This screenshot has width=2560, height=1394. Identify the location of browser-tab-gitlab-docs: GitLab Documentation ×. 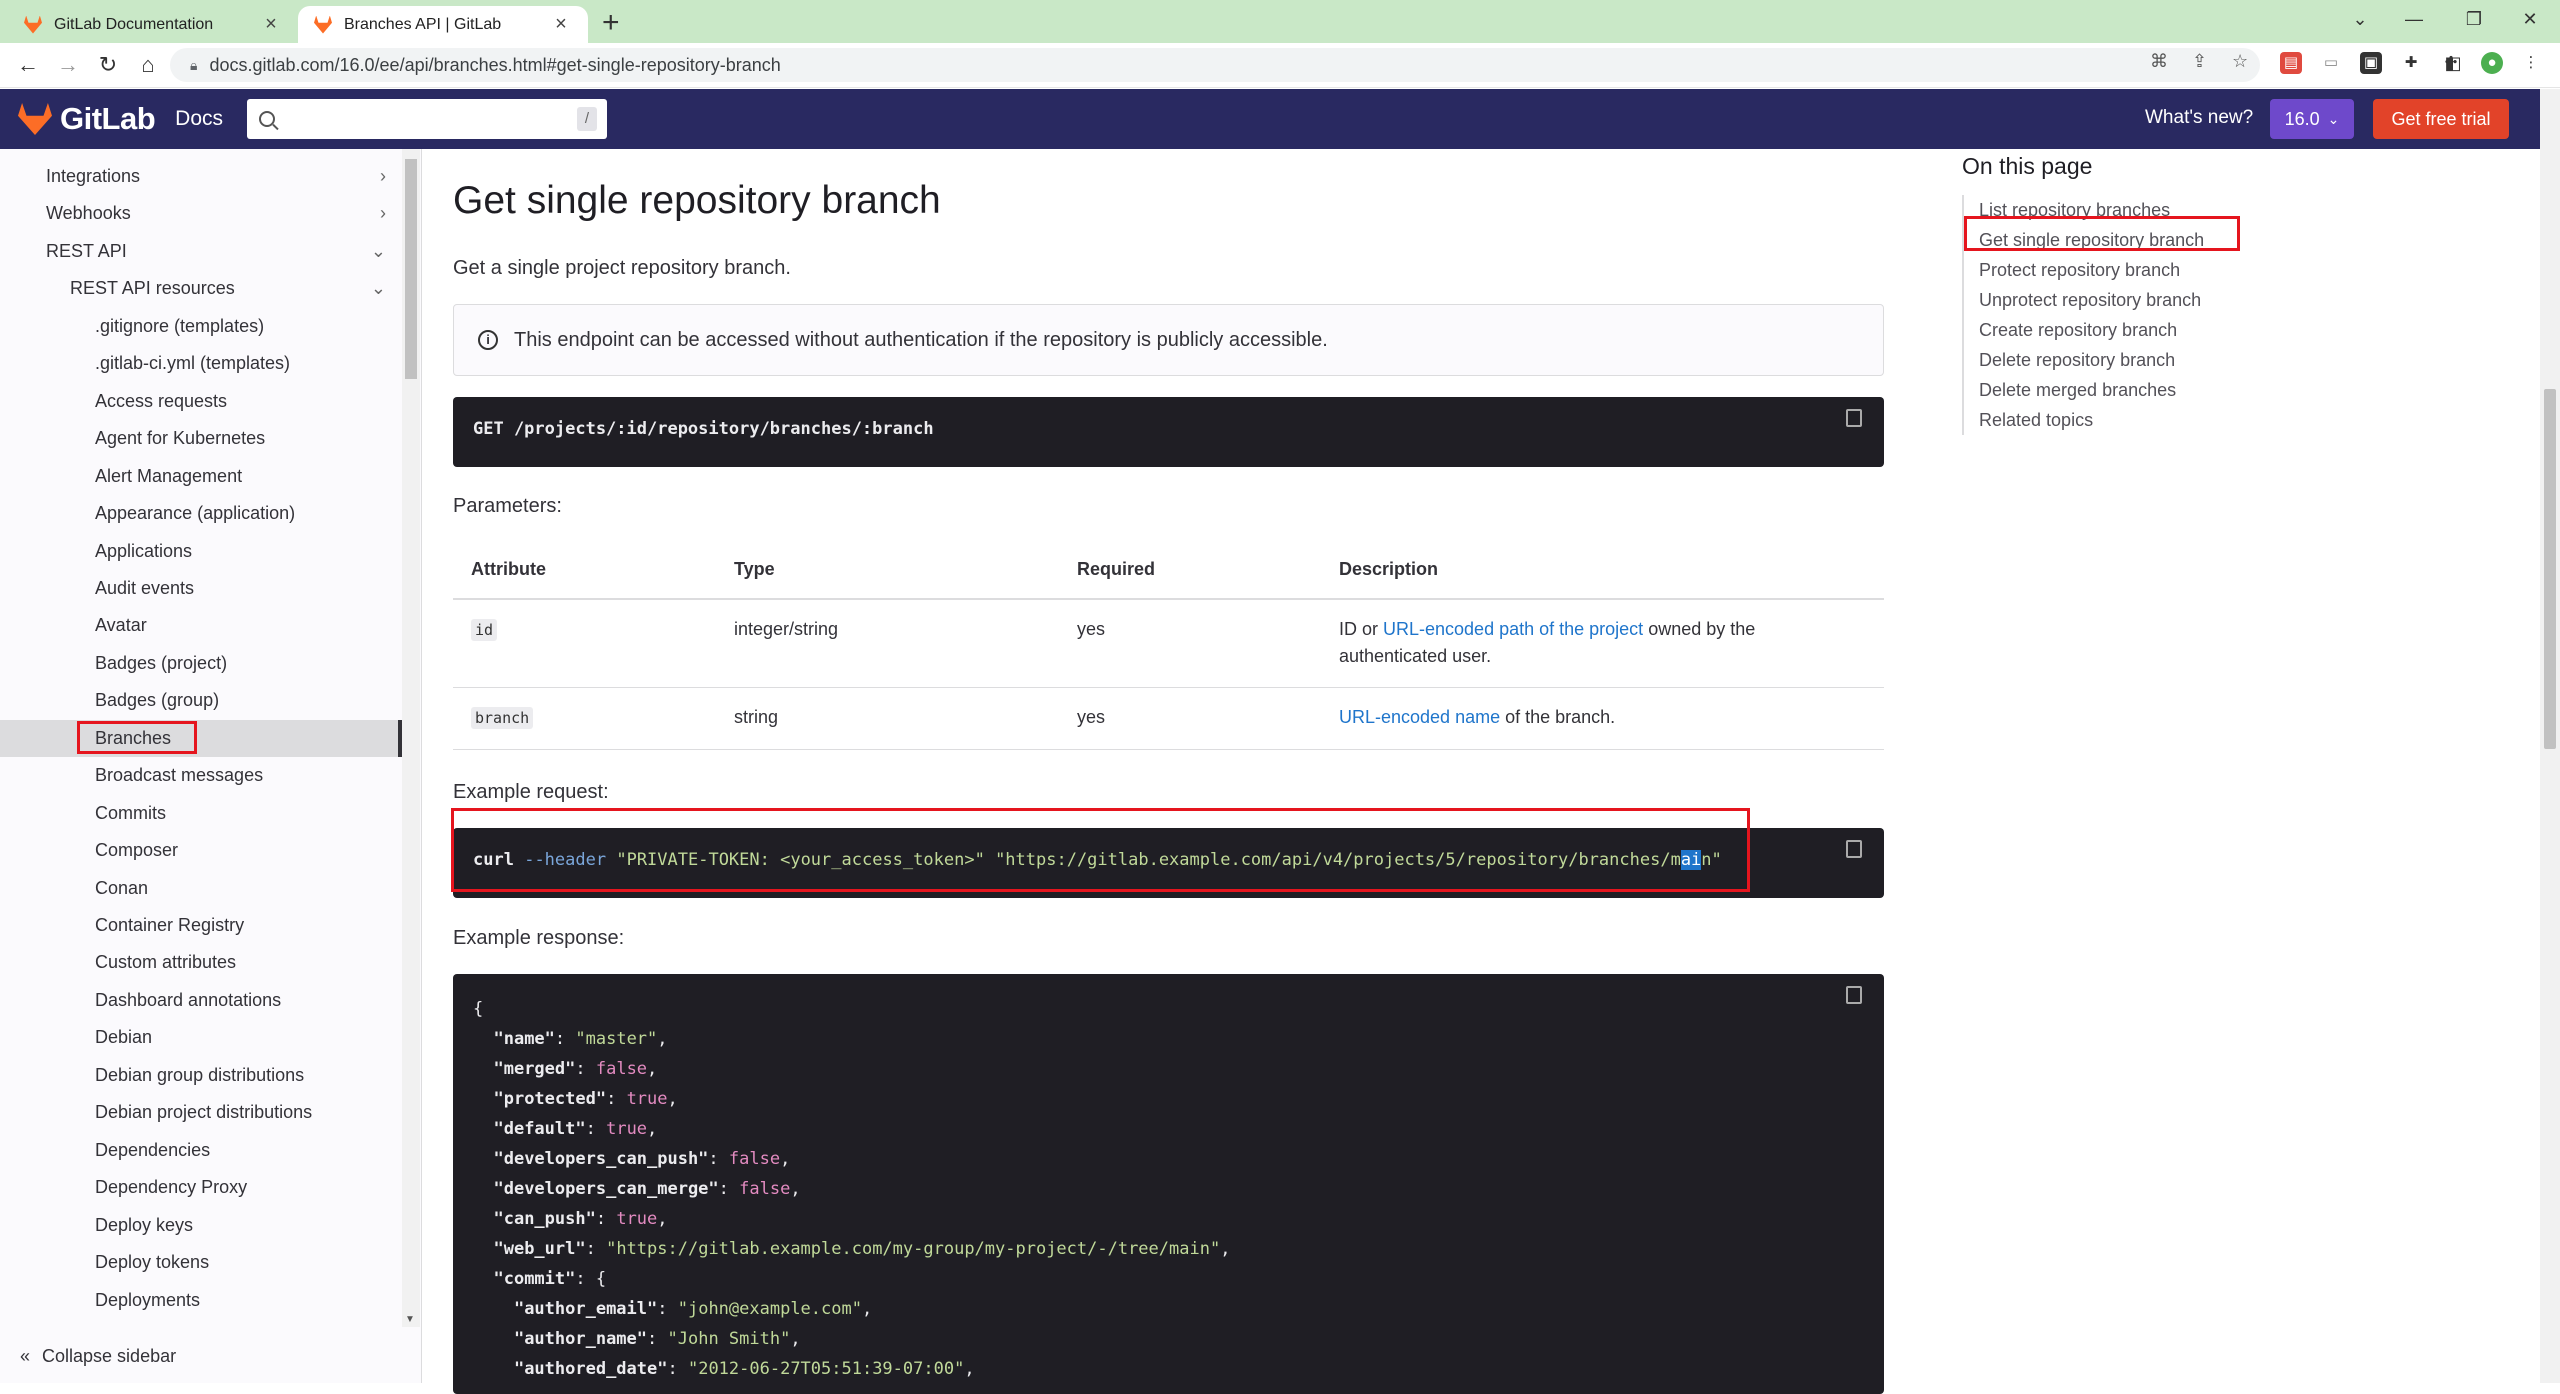
(153, 24).